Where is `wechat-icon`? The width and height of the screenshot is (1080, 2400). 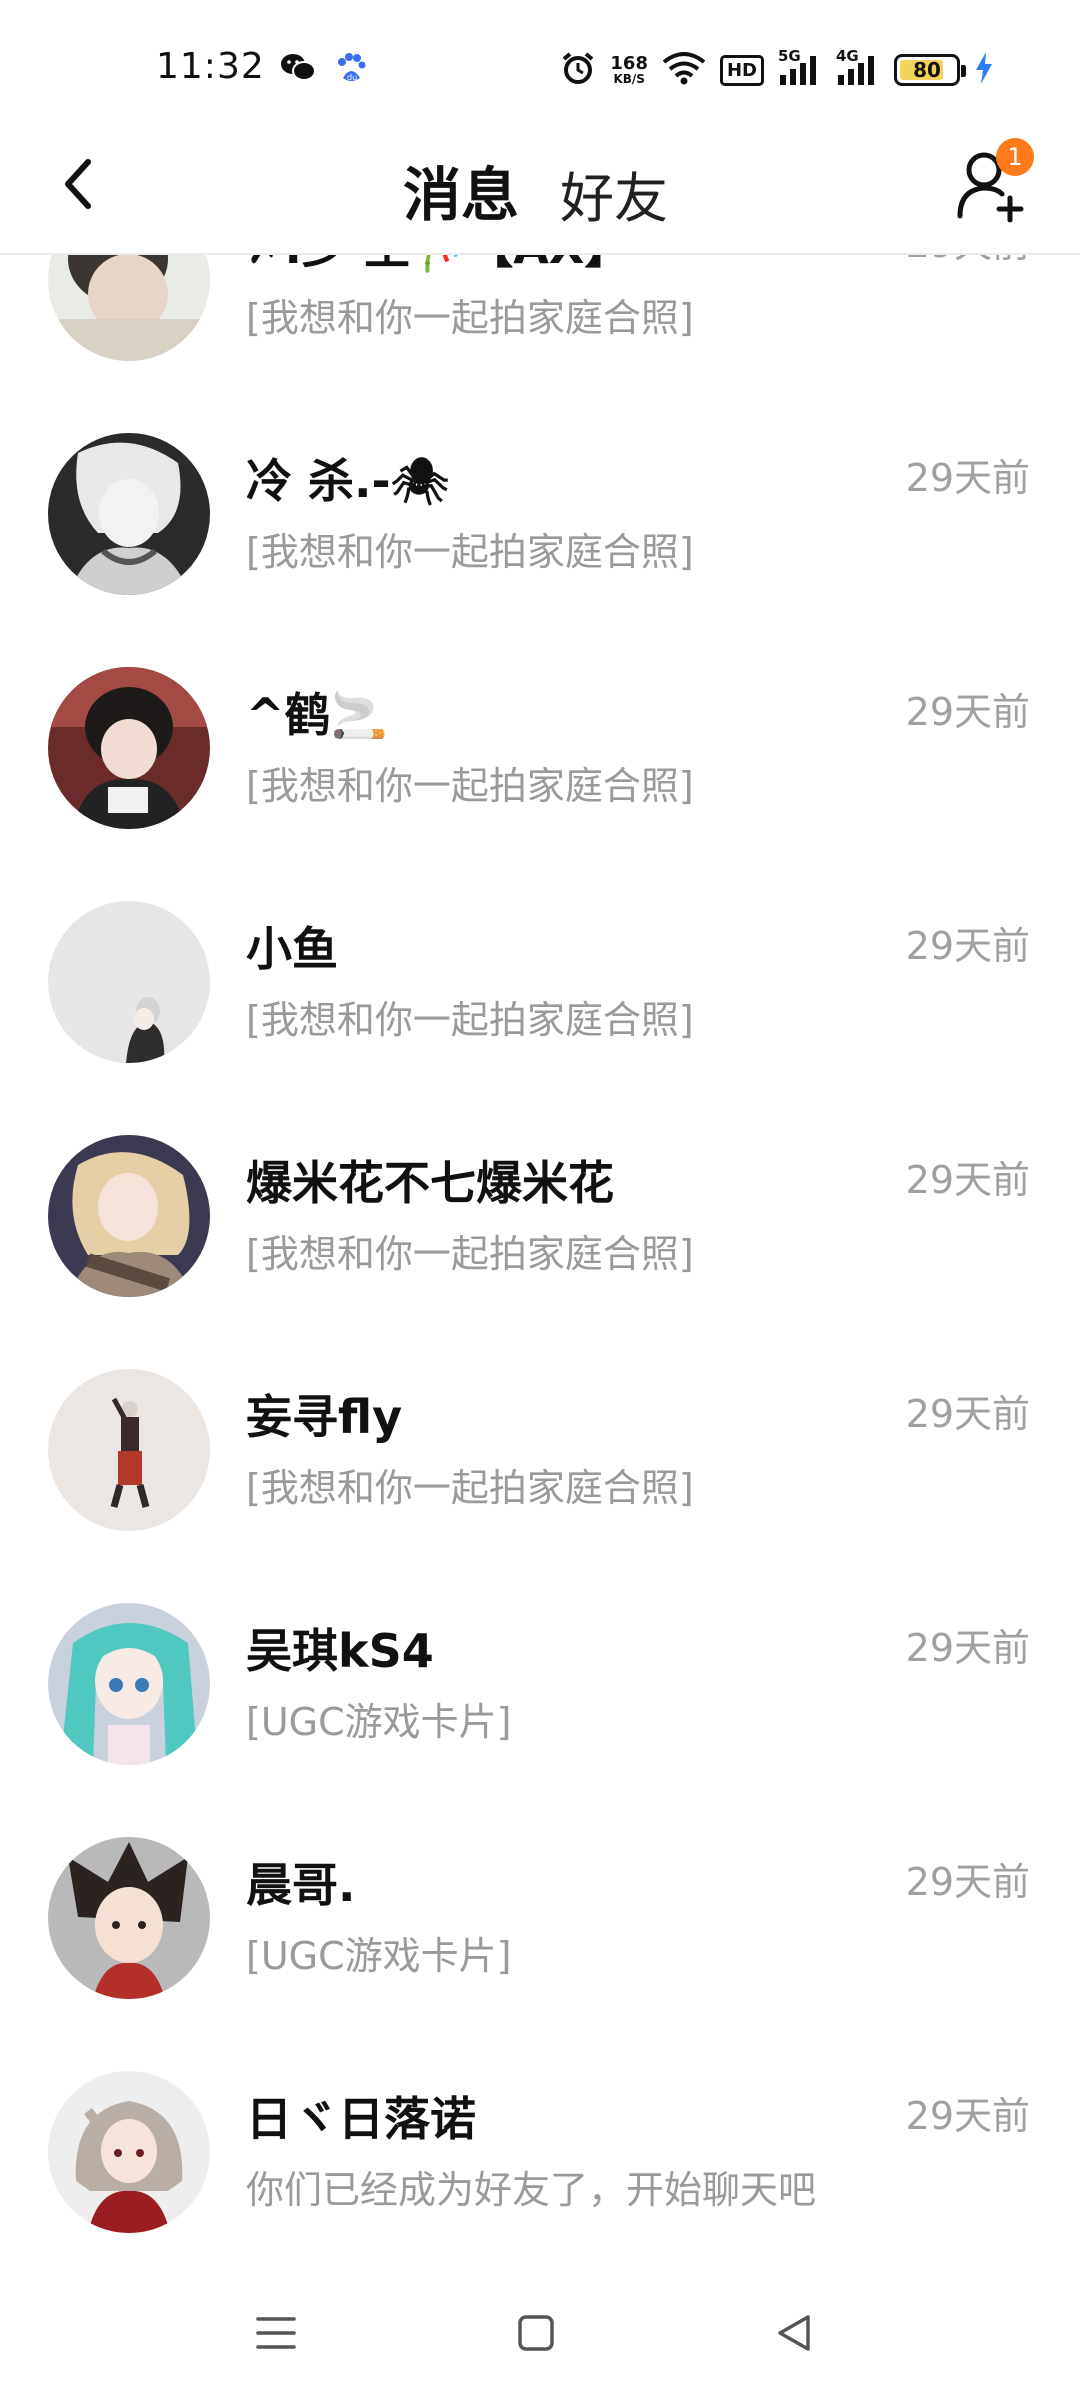 wechat-icon is located at coordinates (298, 70).